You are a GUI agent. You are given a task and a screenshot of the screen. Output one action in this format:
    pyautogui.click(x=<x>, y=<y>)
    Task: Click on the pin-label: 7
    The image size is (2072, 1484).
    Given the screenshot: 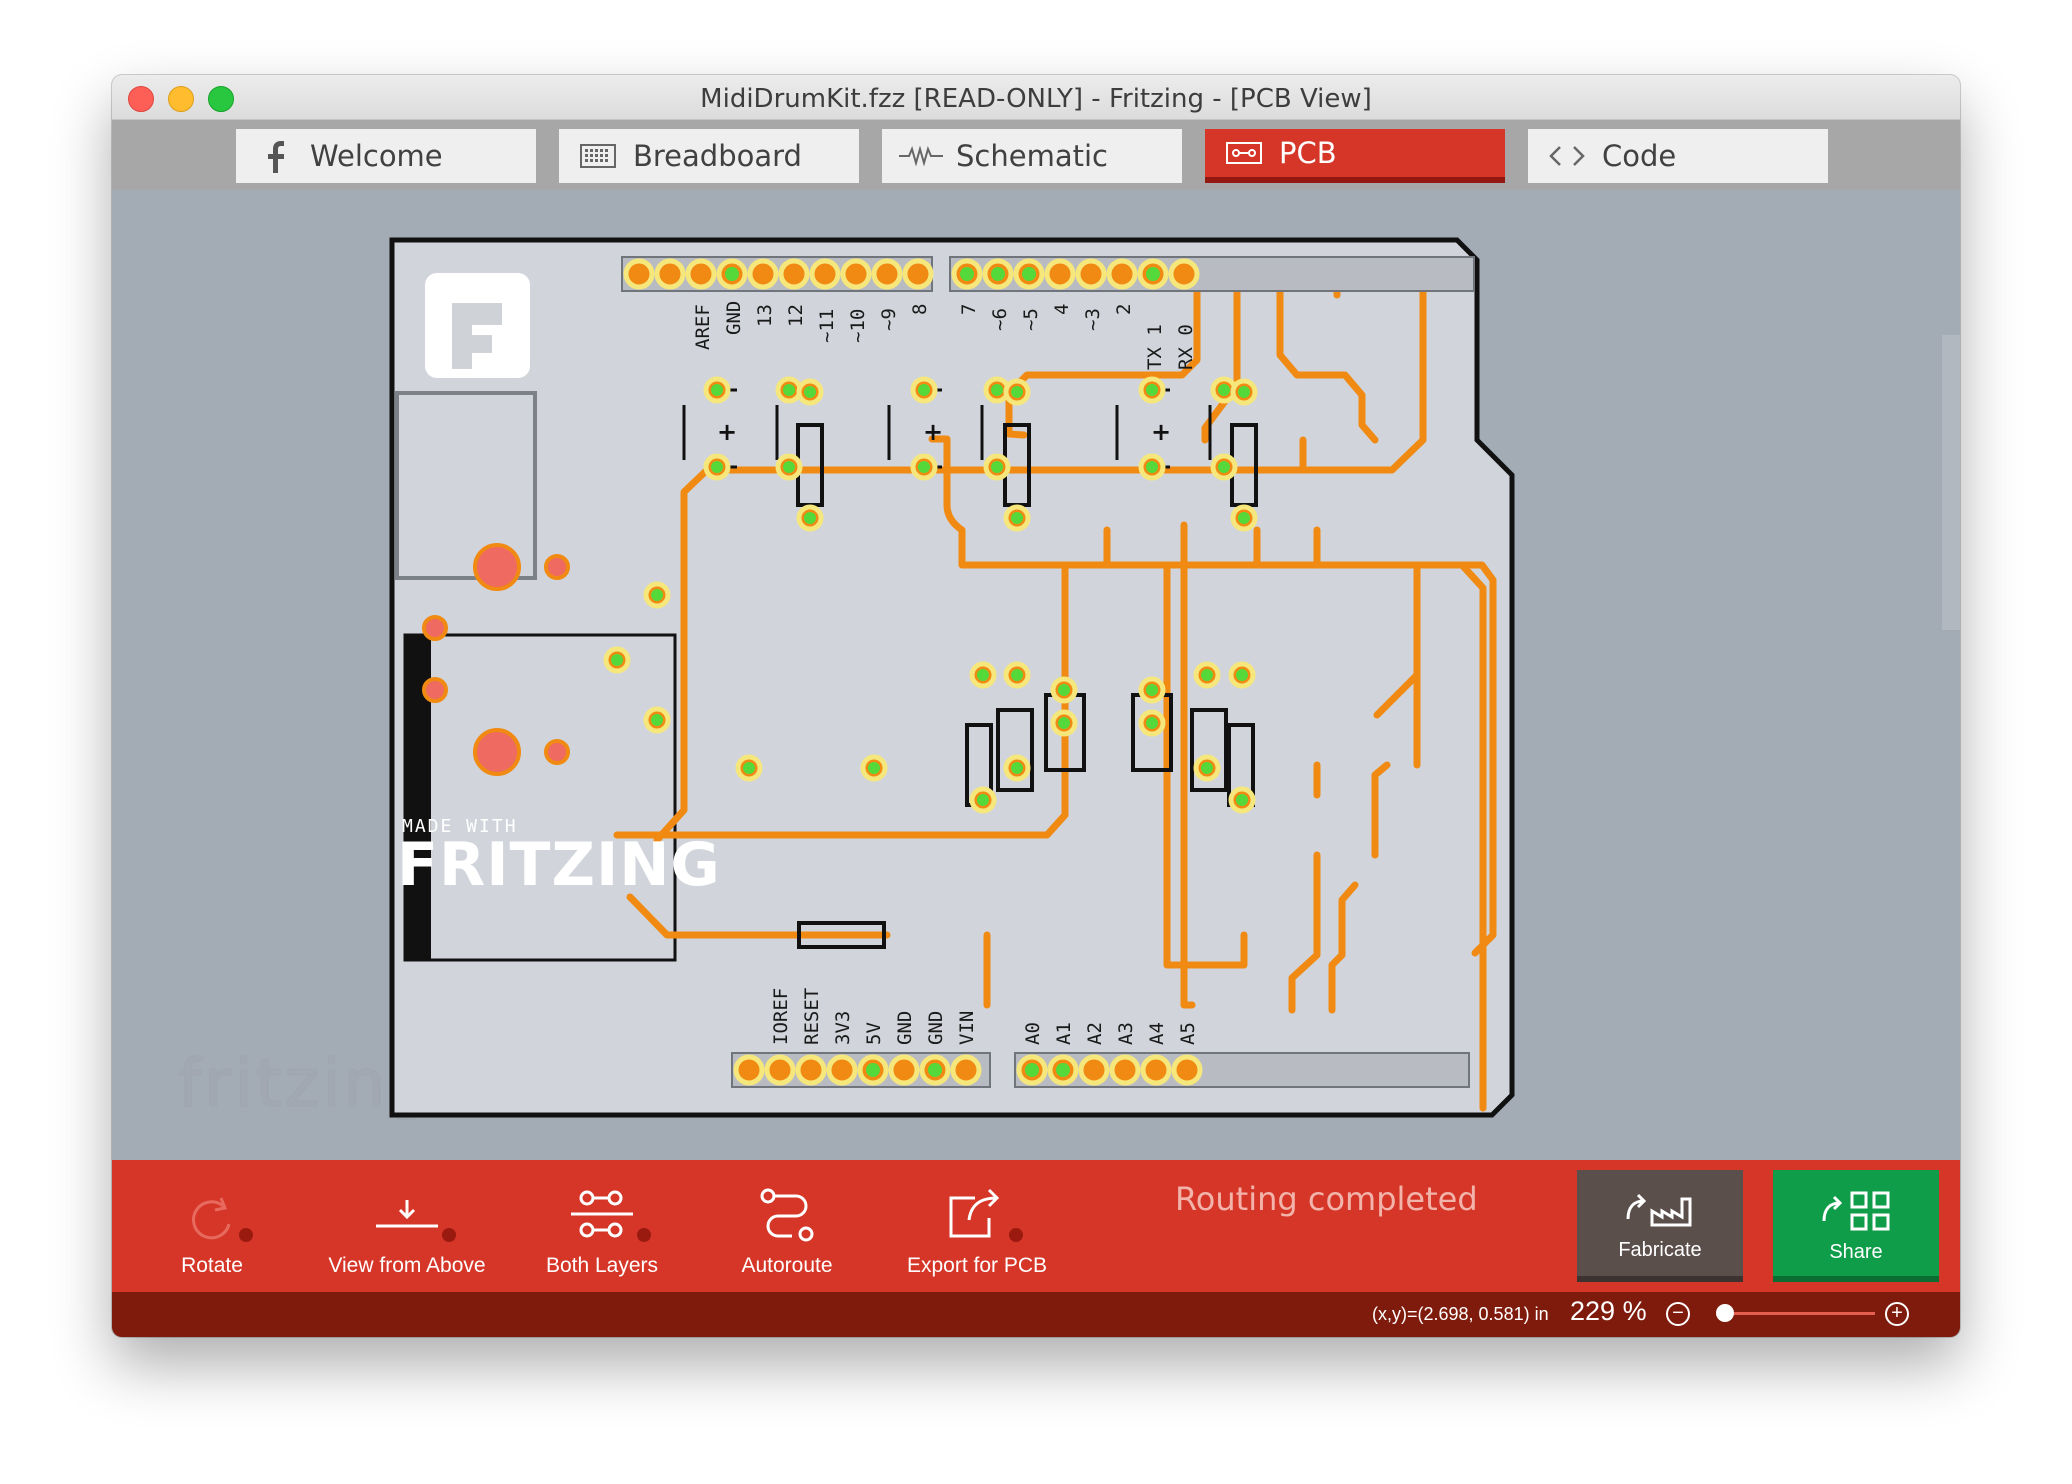 What is the action you would take?
    pyautogui.click(x=969, y=309)
    